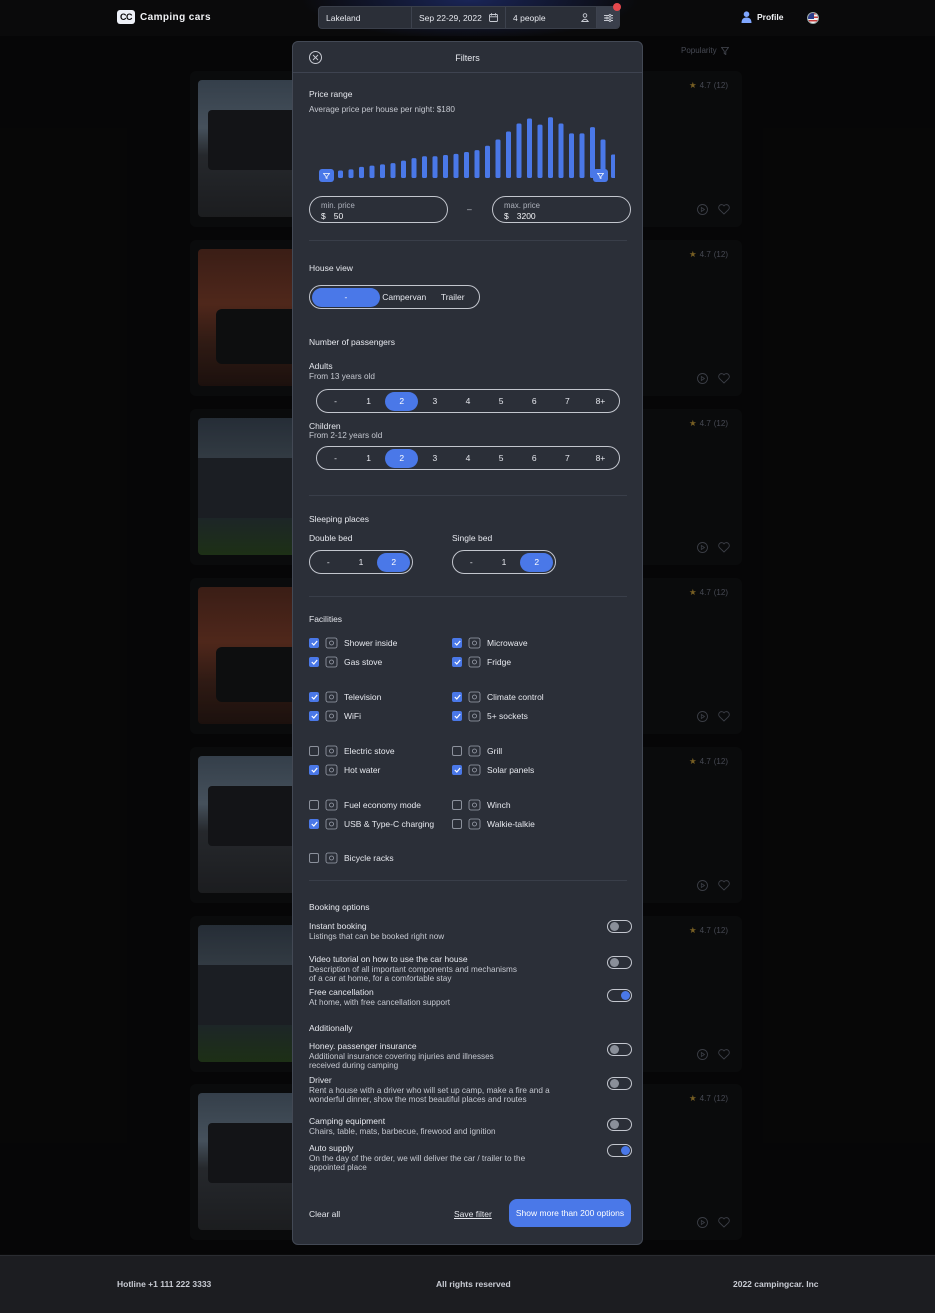  Describe the element at coordinates (365, 804) in the screenshot. I see `facility-item: Fuel economy mode` at that location.